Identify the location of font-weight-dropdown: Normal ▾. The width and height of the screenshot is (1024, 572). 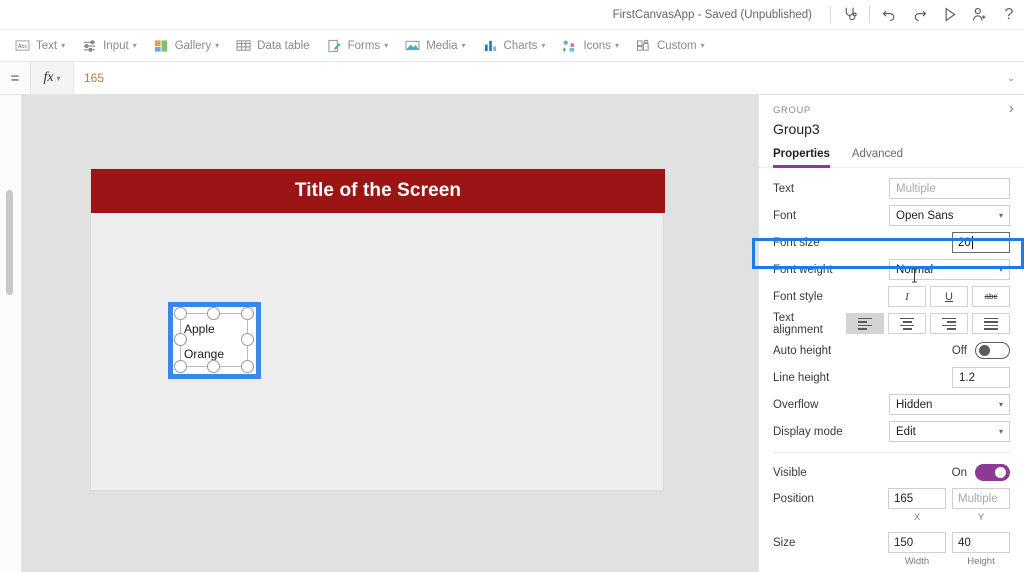
(949, 269).